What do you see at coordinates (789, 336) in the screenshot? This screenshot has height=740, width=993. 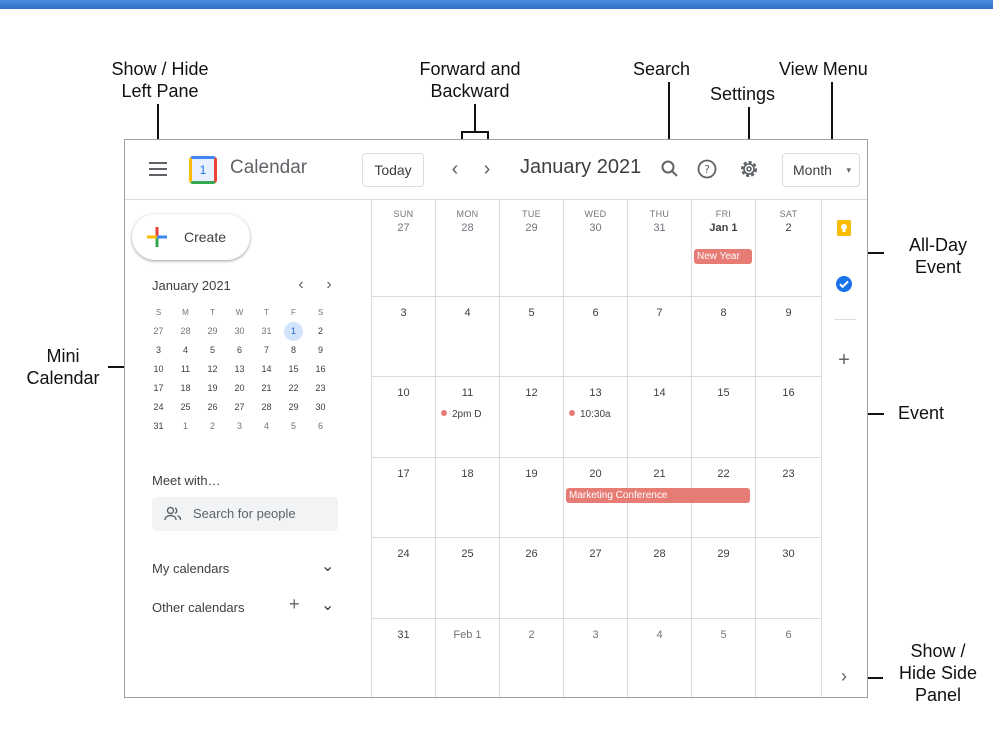 I see `day-cell: 9` at bounding box center [789, 336].